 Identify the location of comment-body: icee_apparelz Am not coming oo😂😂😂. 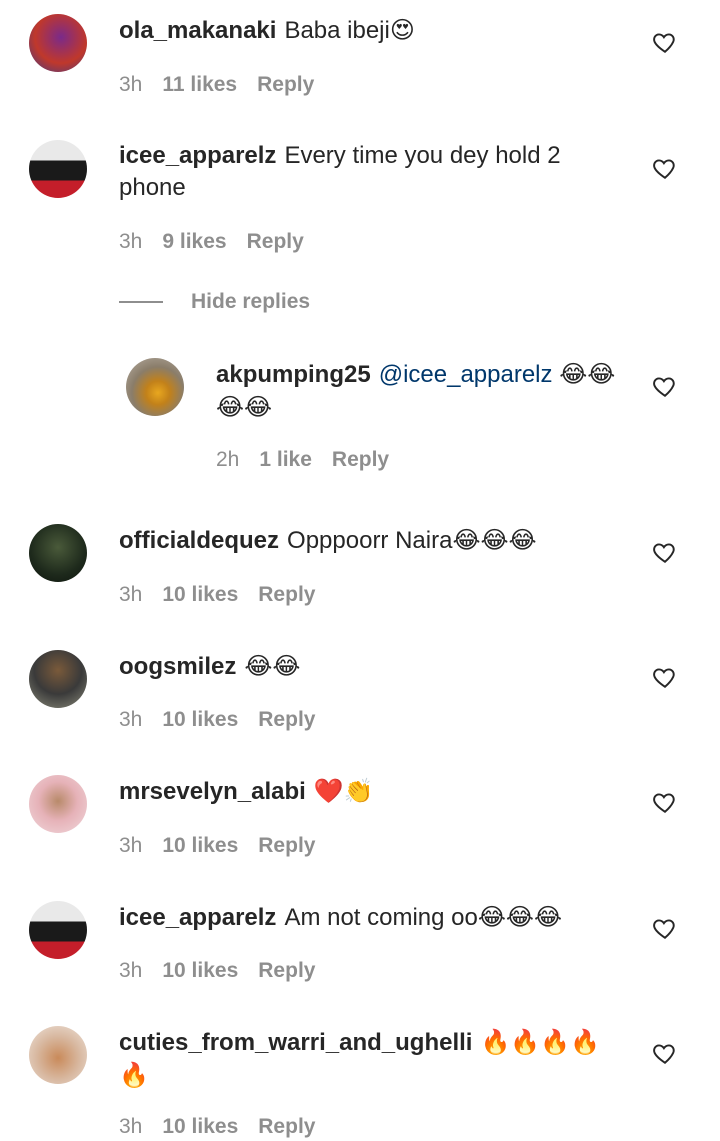
(379, 917).